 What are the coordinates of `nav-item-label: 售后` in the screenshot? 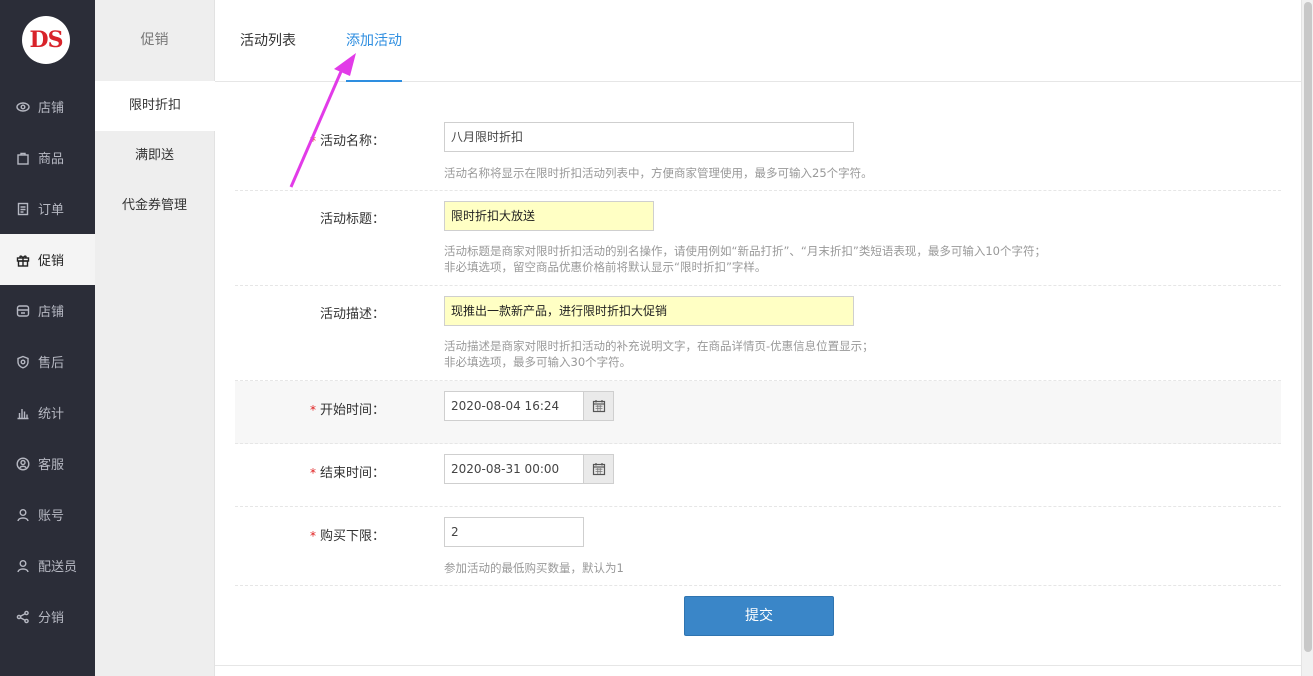 It's located at (51, 363).